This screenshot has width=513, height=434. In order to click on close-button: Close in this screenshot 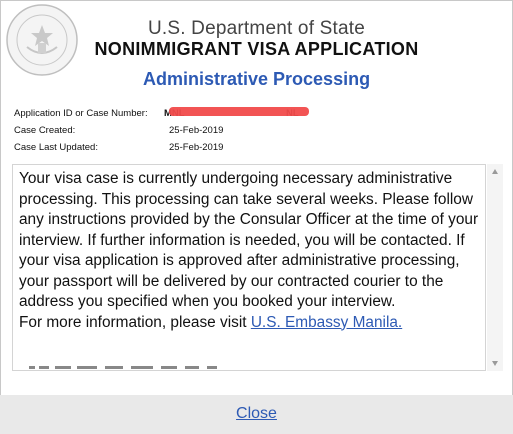, I will do `click(256, 414)`.